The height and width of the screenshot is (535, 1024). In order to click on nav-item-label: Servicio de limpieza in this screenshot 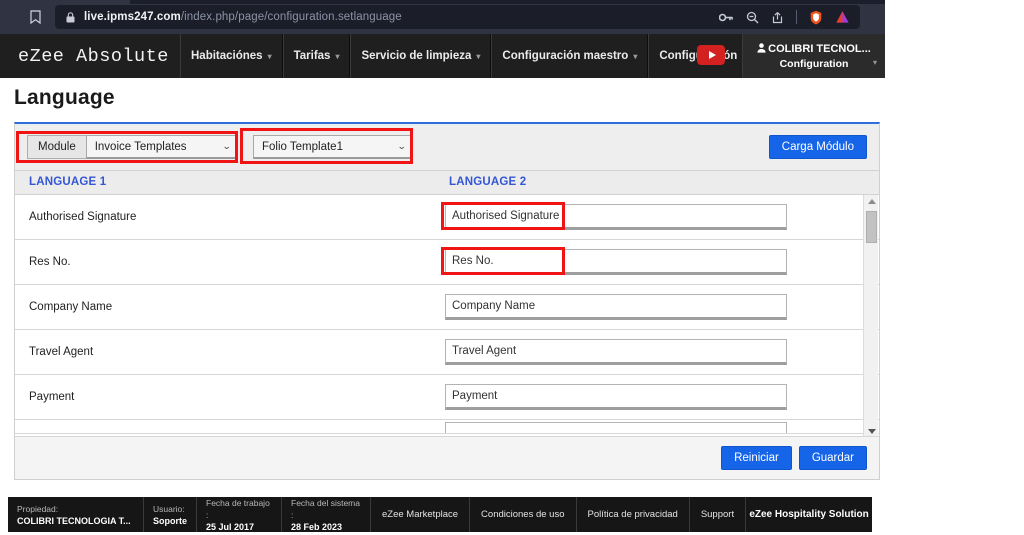, I will do `click(416, 56)`.